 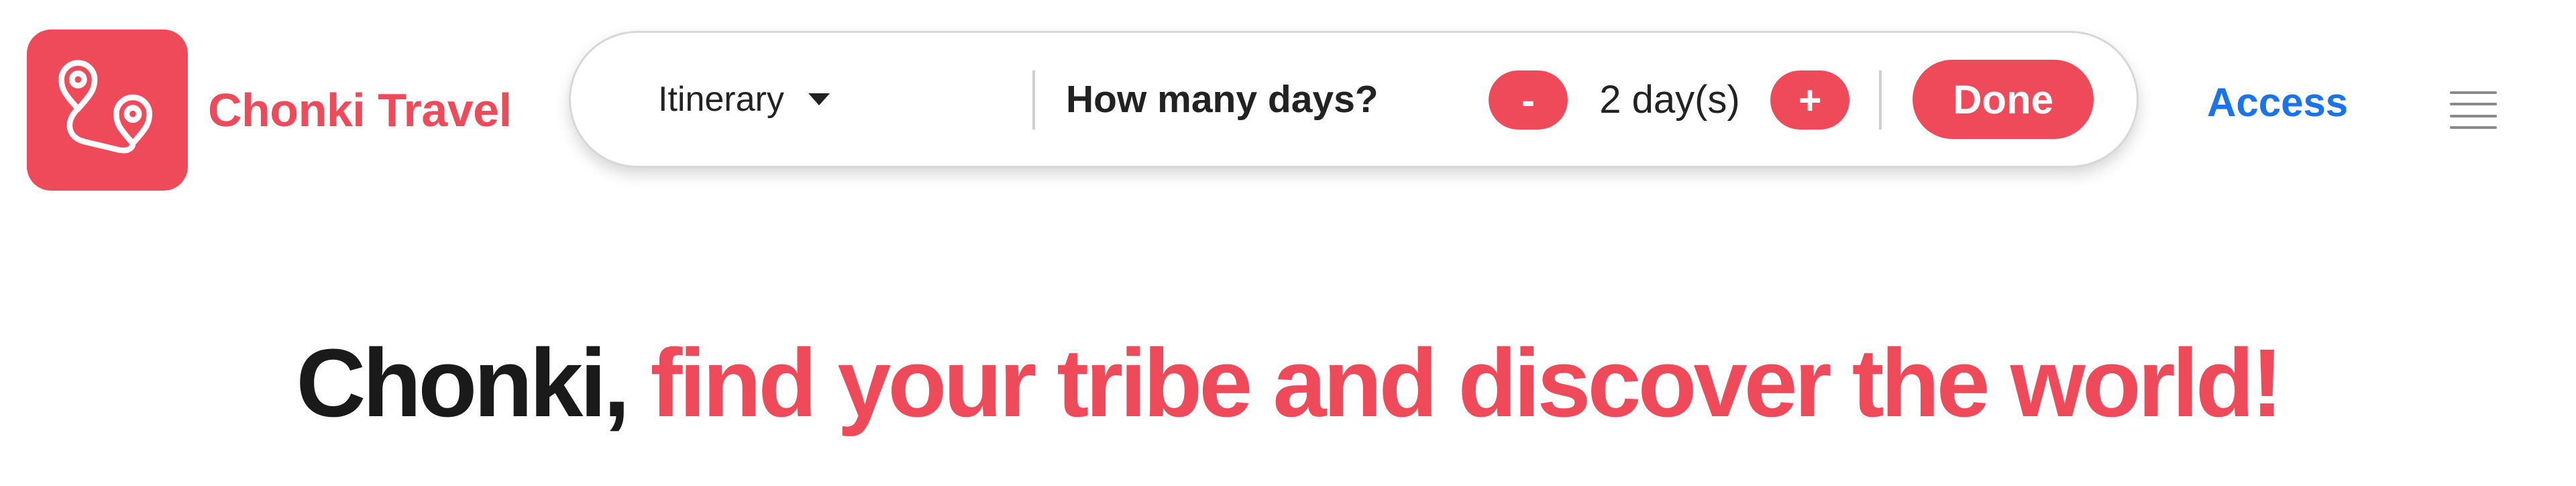 I want to click on days-question-label: How many days?, so click(x=1222, y=100).